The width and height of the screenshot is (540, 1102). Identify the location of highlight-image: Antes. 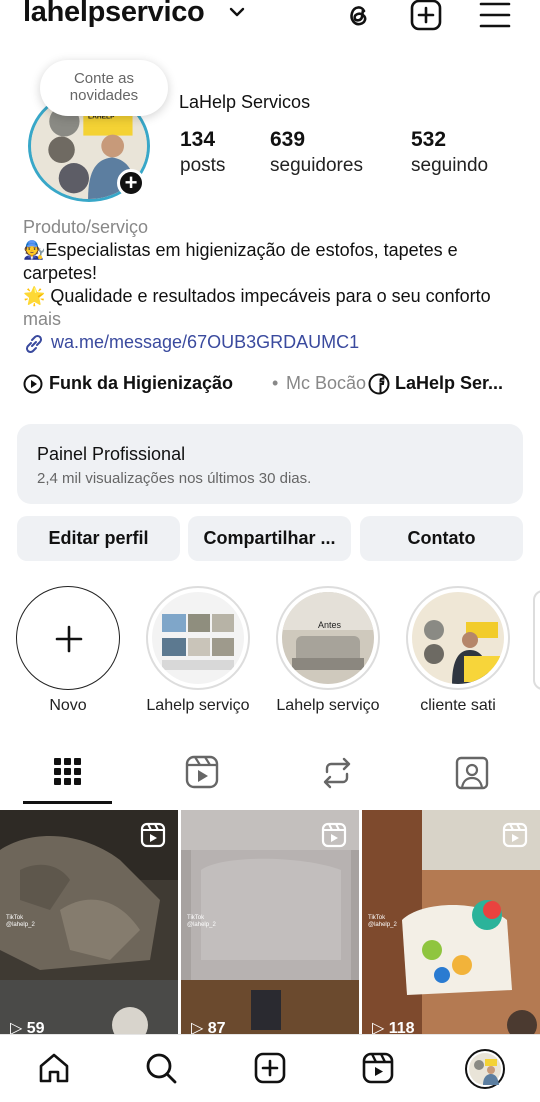
(328, 638).